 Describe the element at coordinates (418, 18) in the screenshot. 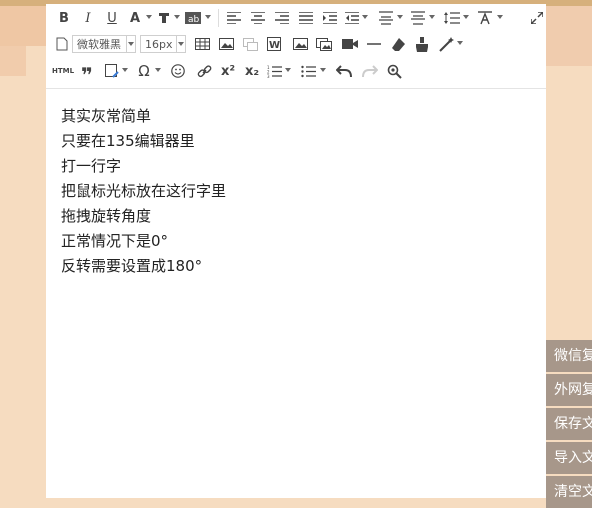

I see `paragraph-spacing-bottom-button` at that location.